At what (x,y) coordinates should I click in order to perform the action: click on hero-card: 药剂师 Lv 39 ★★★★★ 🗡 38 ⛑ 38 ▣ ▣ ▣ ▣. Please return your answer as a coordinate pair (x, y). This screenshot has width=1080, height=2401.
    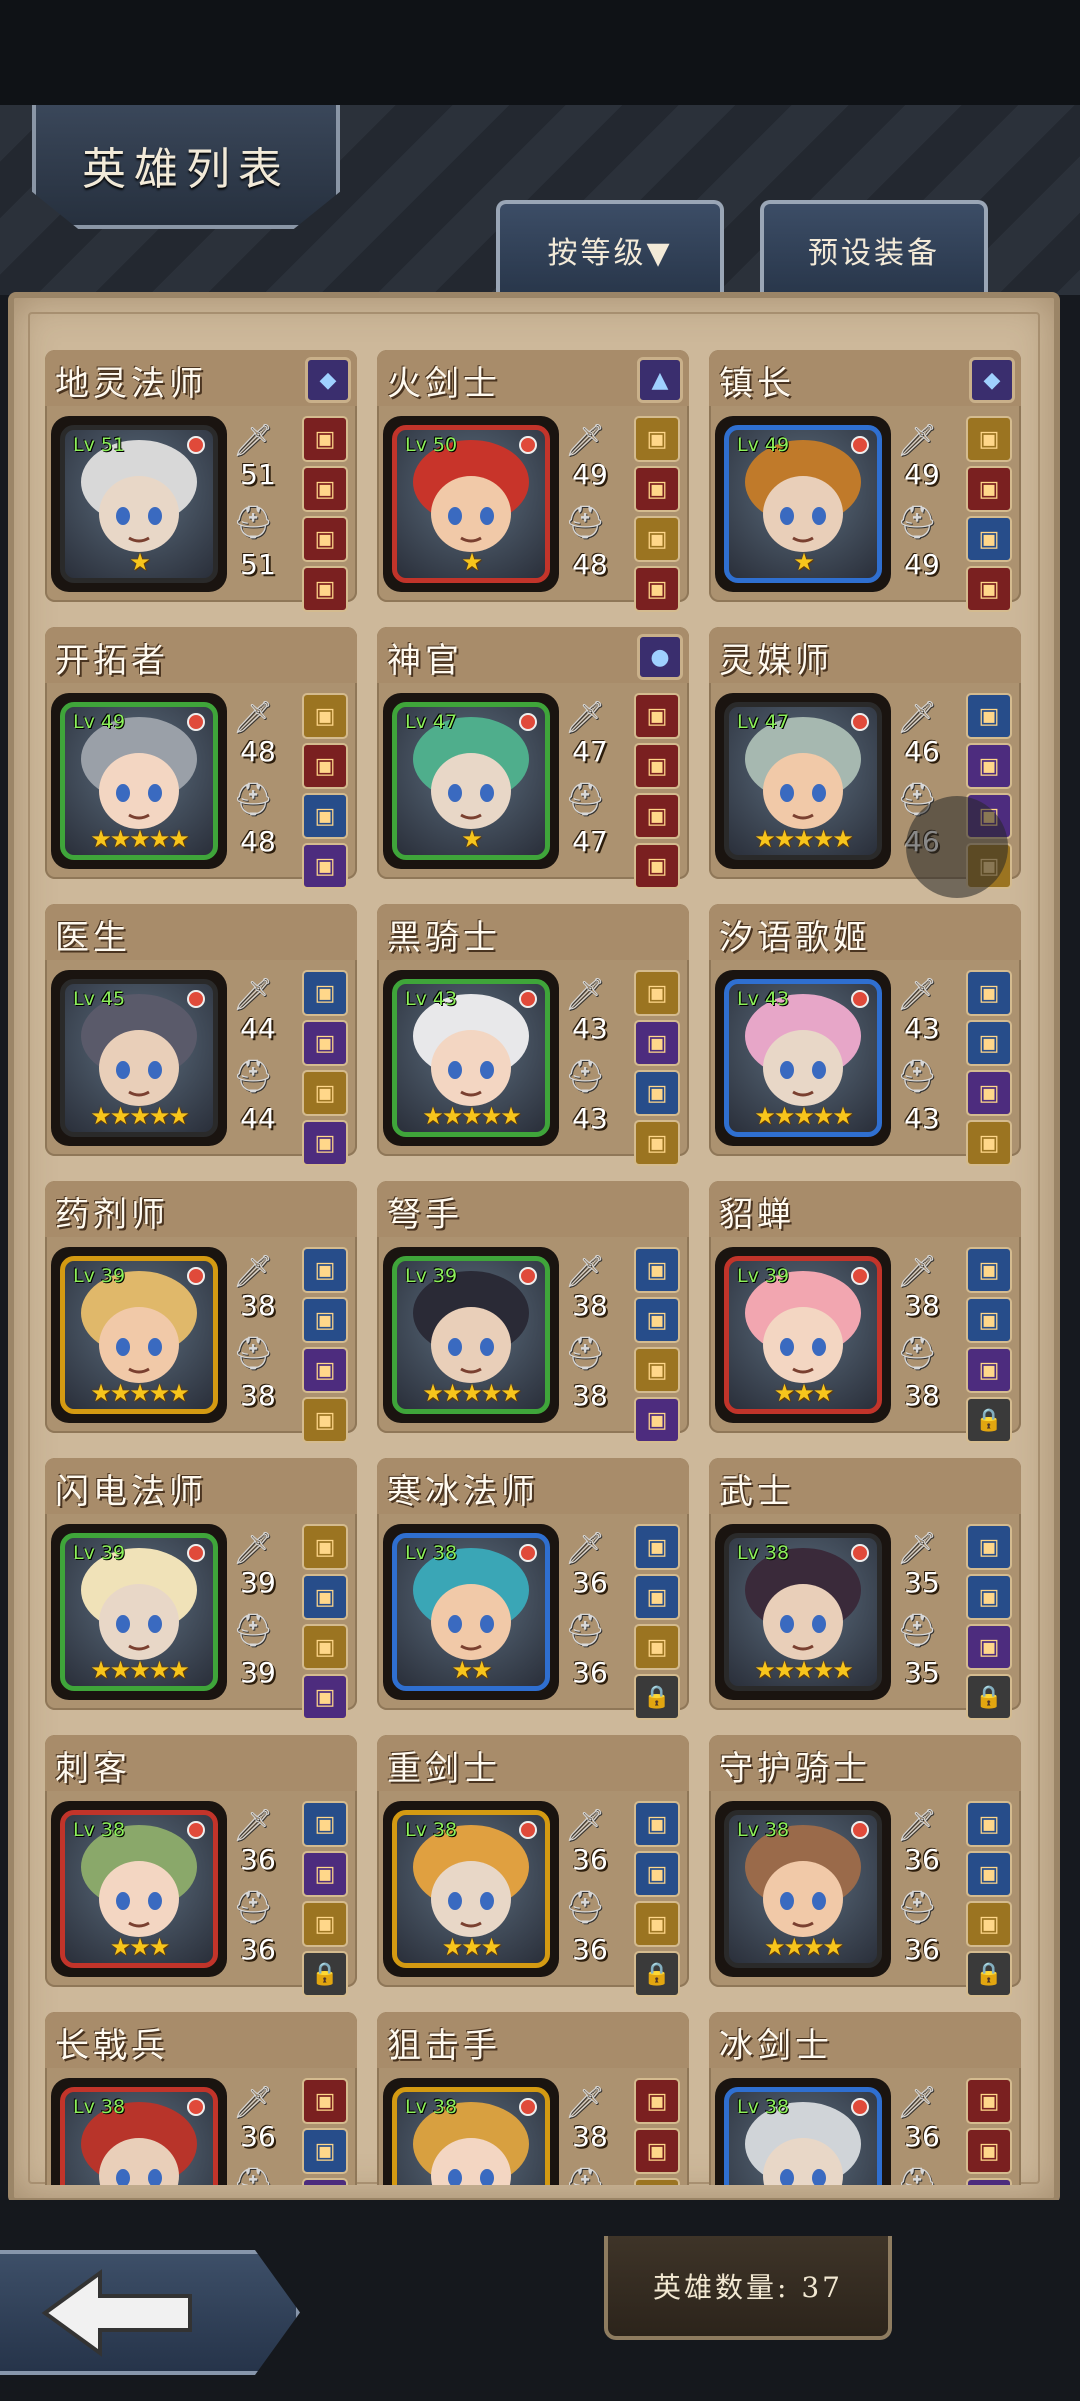
    Looking at the image, I should click on (201, 1312).